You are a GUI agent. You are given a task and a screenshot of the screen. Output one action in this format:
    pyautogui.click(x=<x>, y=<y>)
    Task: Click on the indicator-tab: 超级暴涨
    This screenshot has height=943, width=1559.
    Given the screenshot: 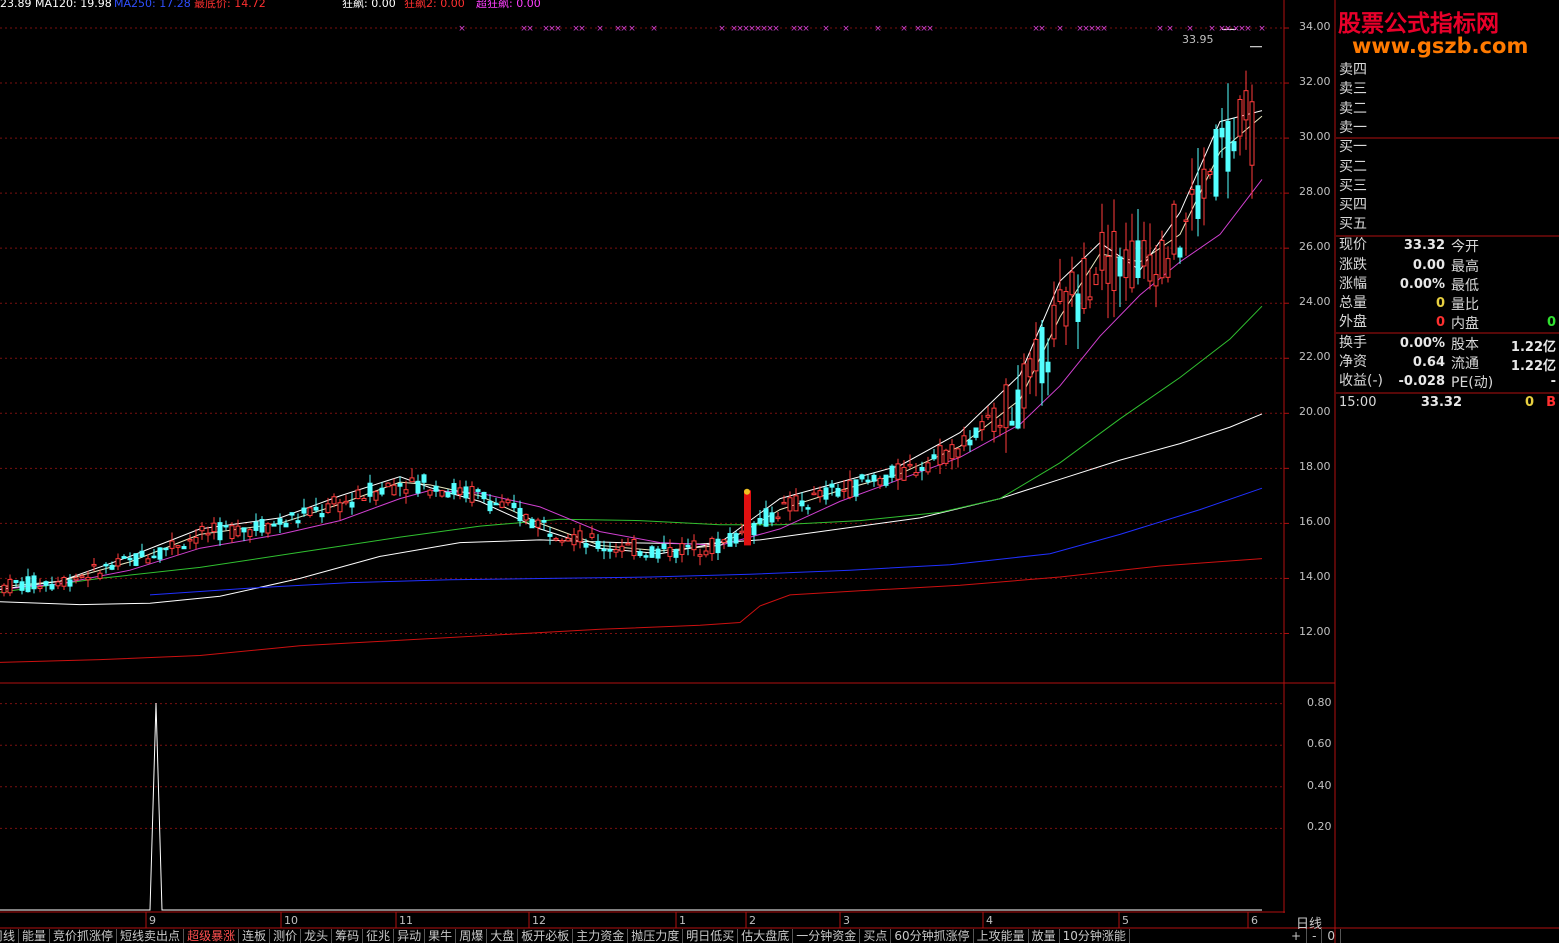 What is the action you would take?
    pyautogui.click(x=212, y=936)
    